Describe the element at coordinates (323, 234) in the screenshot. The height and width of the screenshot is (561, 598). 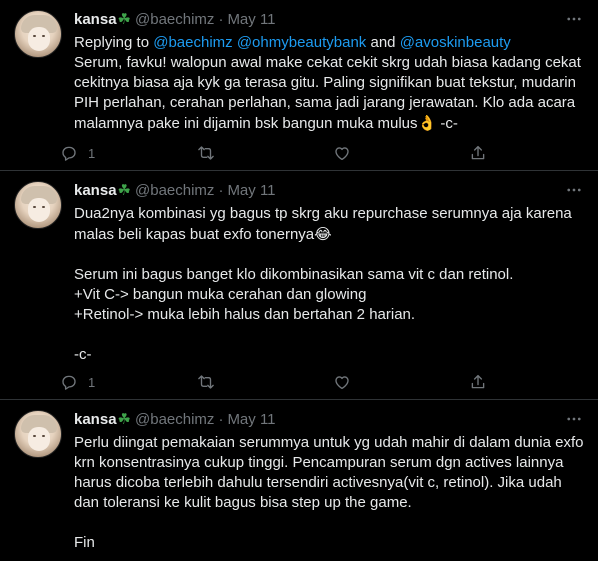
I see `laughing-emoji: 😂` at that location.